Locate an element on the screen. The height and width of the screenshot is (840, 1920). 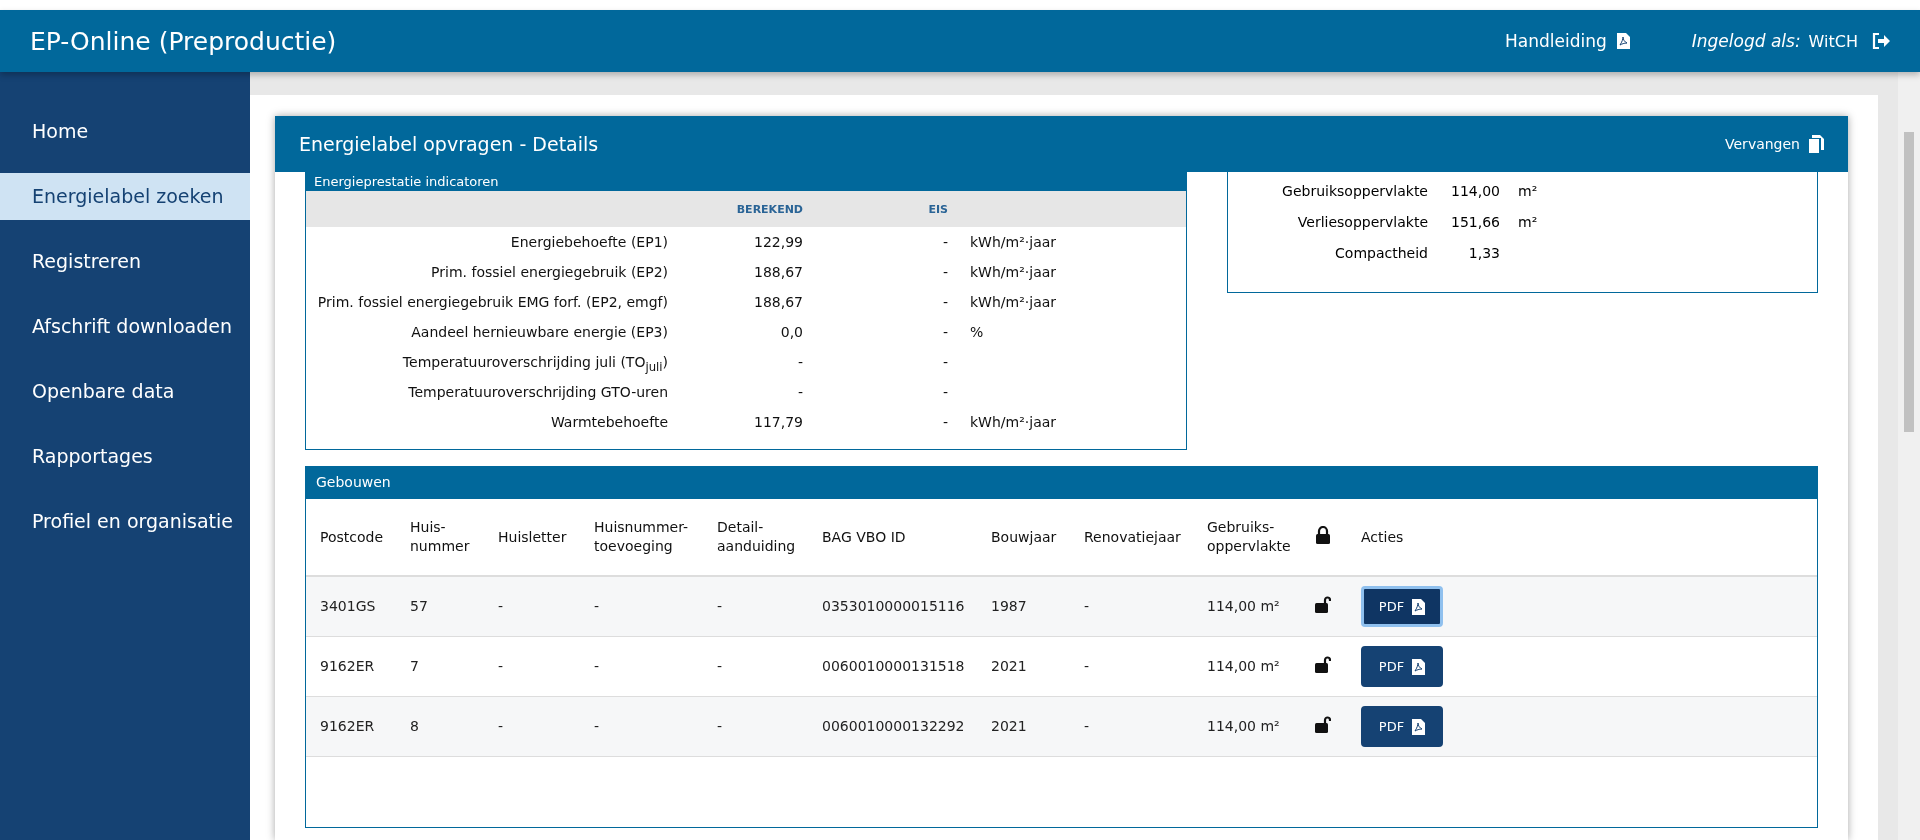
table-cell: 57 is located at coordinates (419, 606).